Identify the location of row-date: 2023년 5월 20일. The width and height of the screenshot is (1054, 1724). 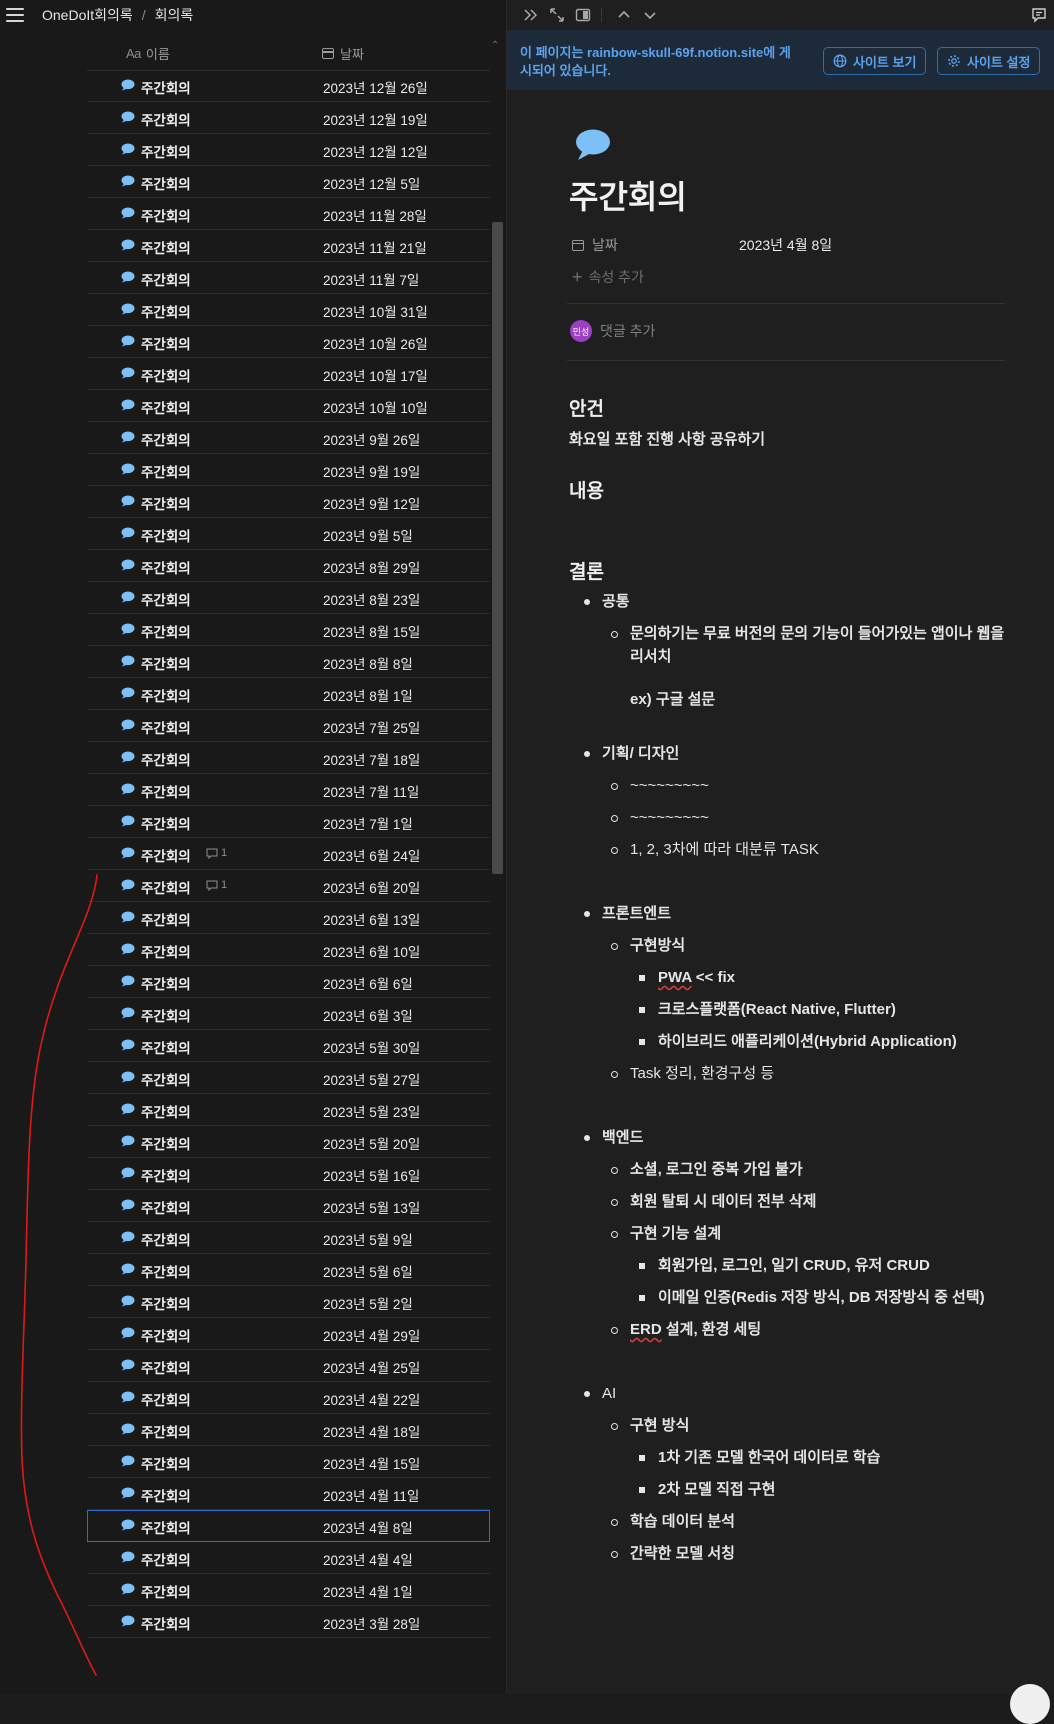
(371, 1143).